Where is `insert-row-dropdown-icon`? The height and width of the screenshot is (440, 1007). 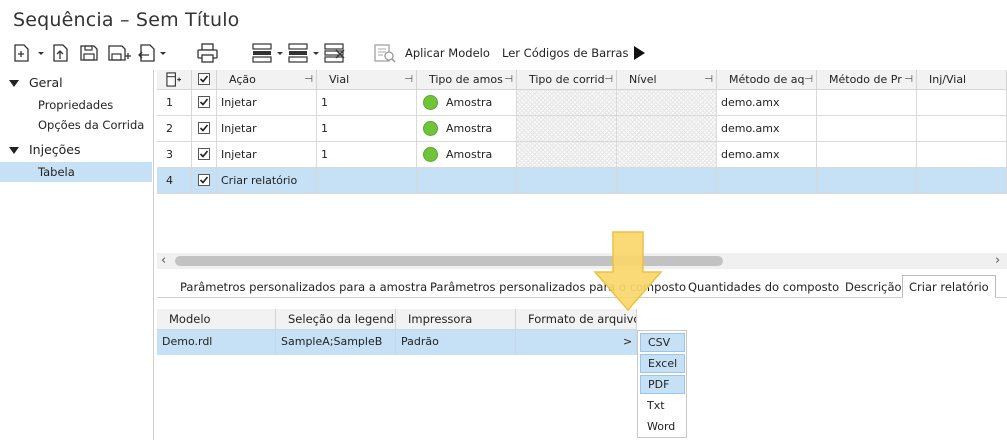
insert-row-dropdown-icon is located at coordinates (268, 53).